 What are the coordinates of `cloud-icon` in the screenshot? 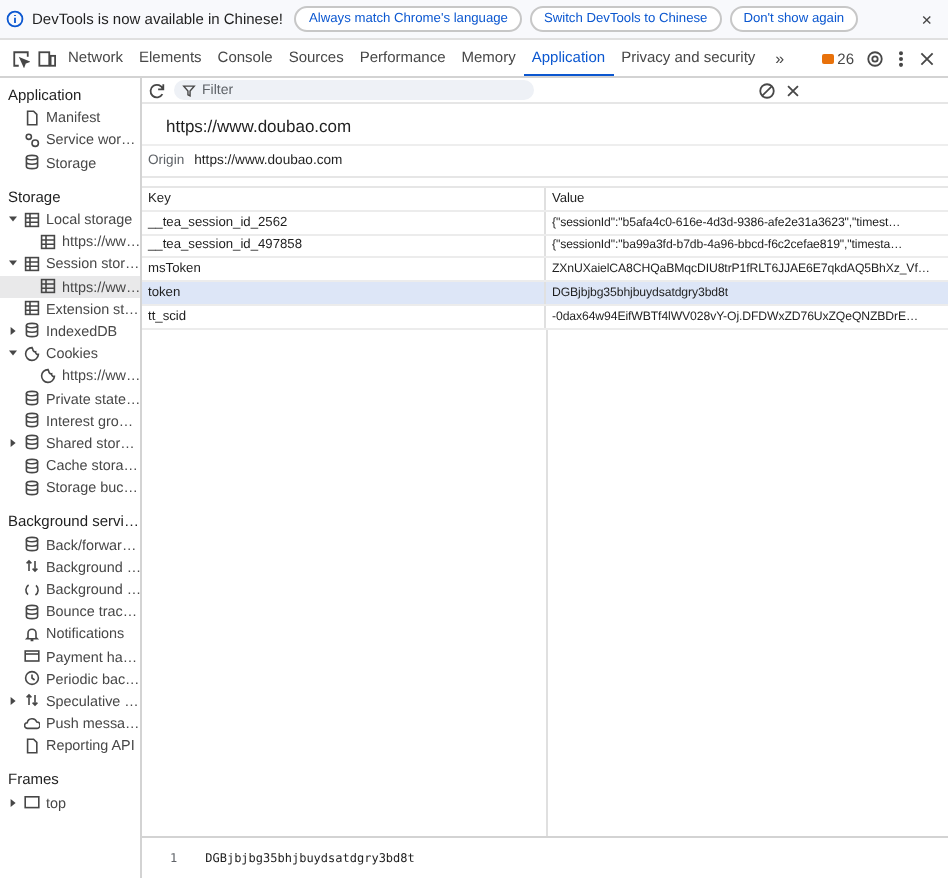 It's located at (32, 723).